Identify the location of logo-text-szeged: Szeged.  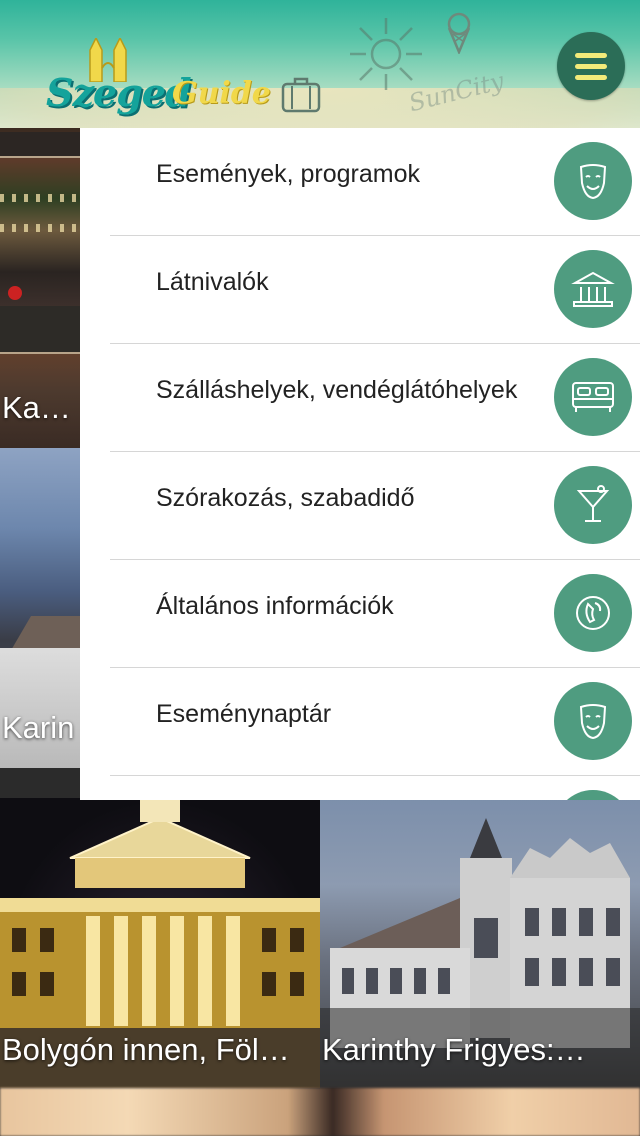
(119, 92).